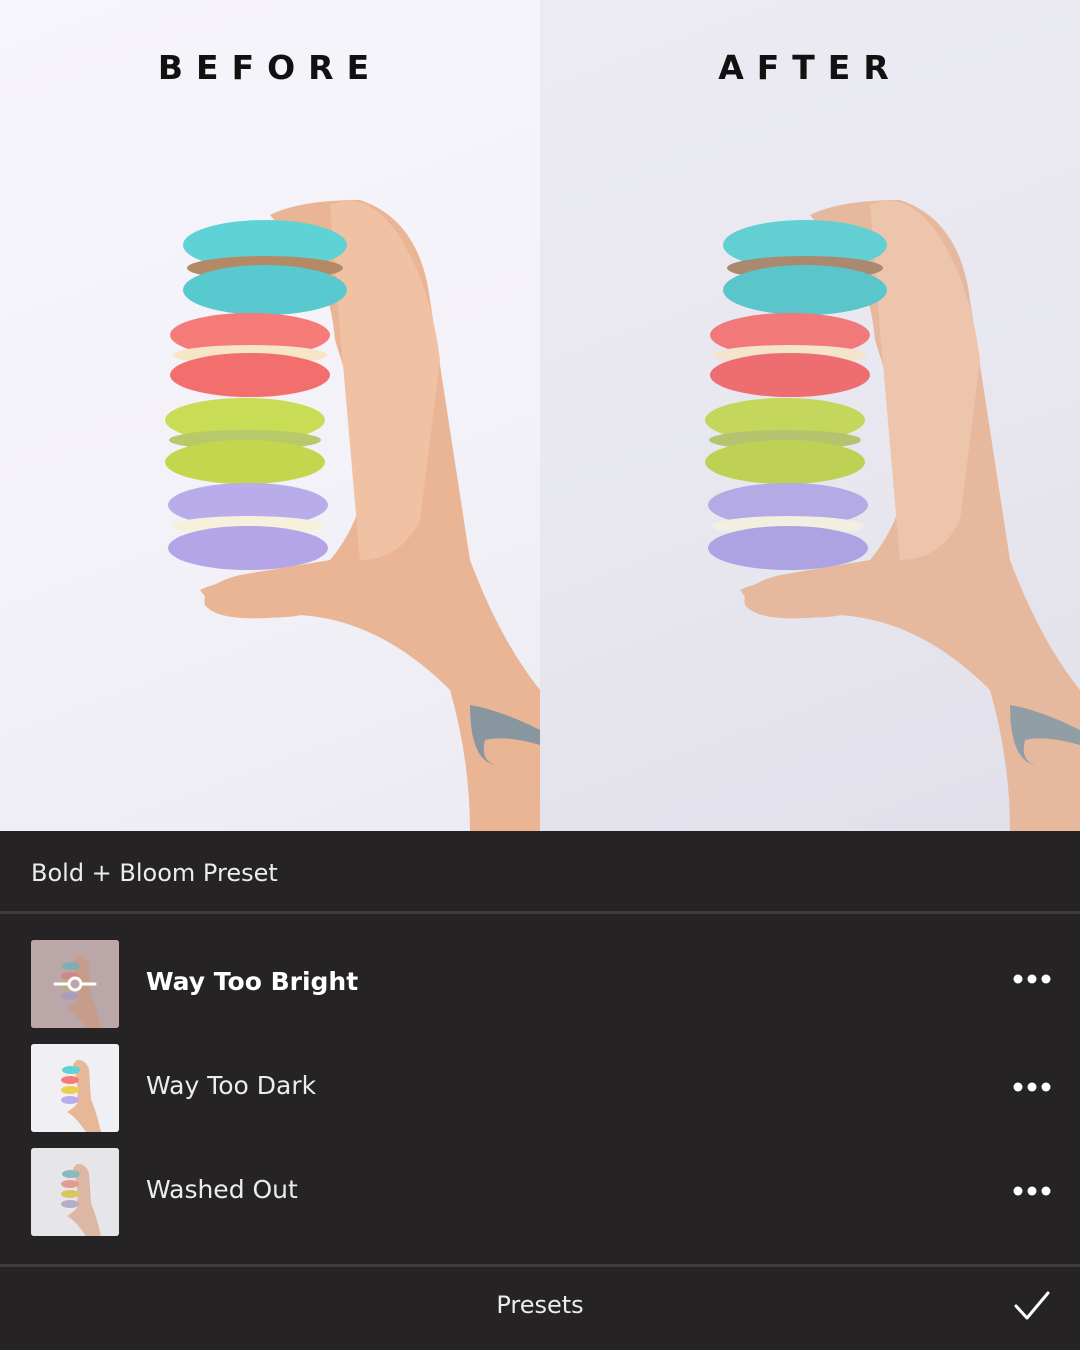  Describe the element at coordinates (540, 1305) in the screenshot. I see `presets-tab: Presets` at that location.